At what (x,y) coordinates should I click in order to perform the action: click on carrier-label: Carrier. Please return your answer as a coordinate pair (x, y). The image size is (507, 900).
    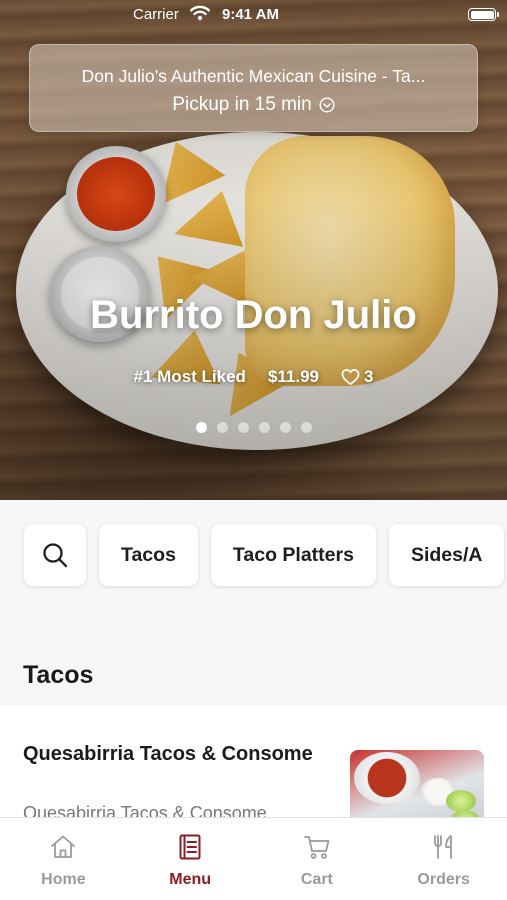
    Looking at the image, I should click on (156, 14).